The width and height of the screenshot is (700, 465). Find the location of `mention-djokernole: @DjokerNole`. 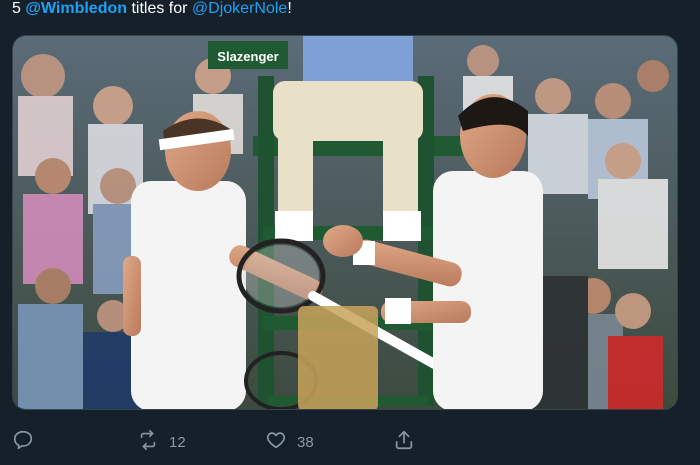

mention-djokernole: @DjokerNole is located at coordinates (239, 8).